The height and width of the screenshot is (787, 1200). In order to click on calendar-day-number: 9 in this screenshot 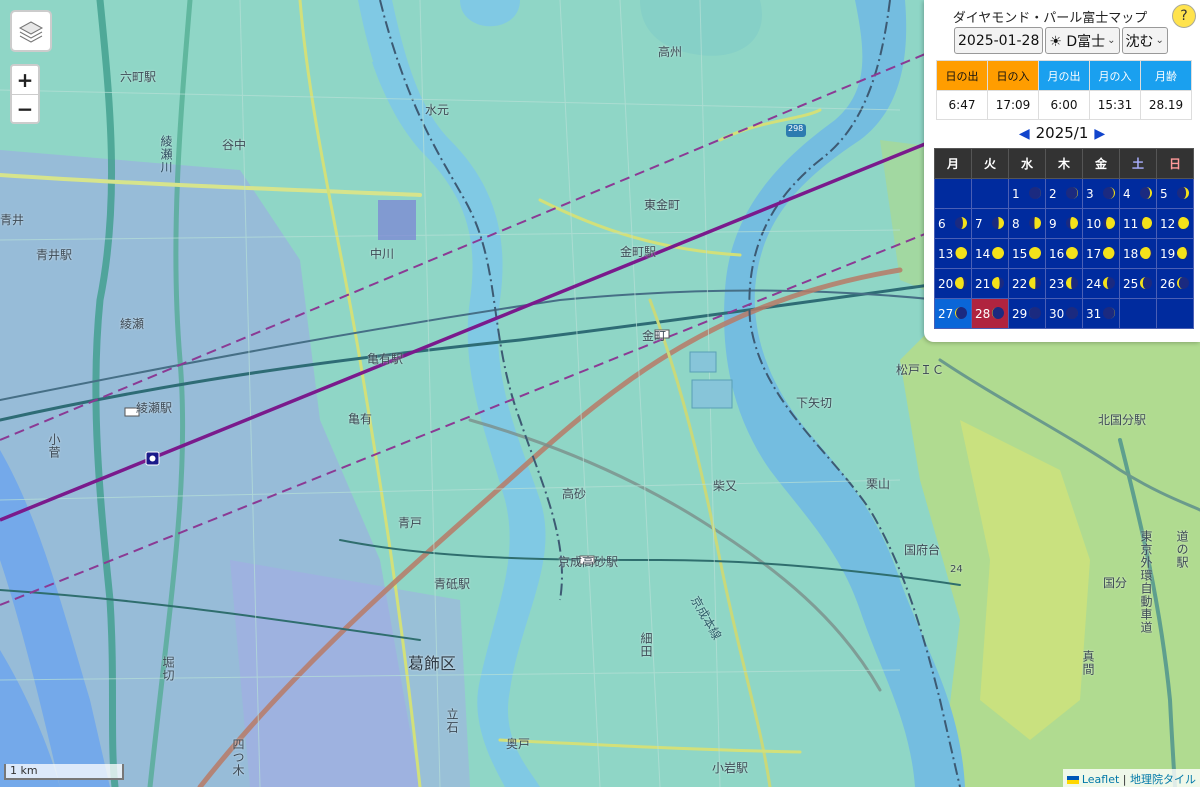, I will do `click(1053, 224)`.